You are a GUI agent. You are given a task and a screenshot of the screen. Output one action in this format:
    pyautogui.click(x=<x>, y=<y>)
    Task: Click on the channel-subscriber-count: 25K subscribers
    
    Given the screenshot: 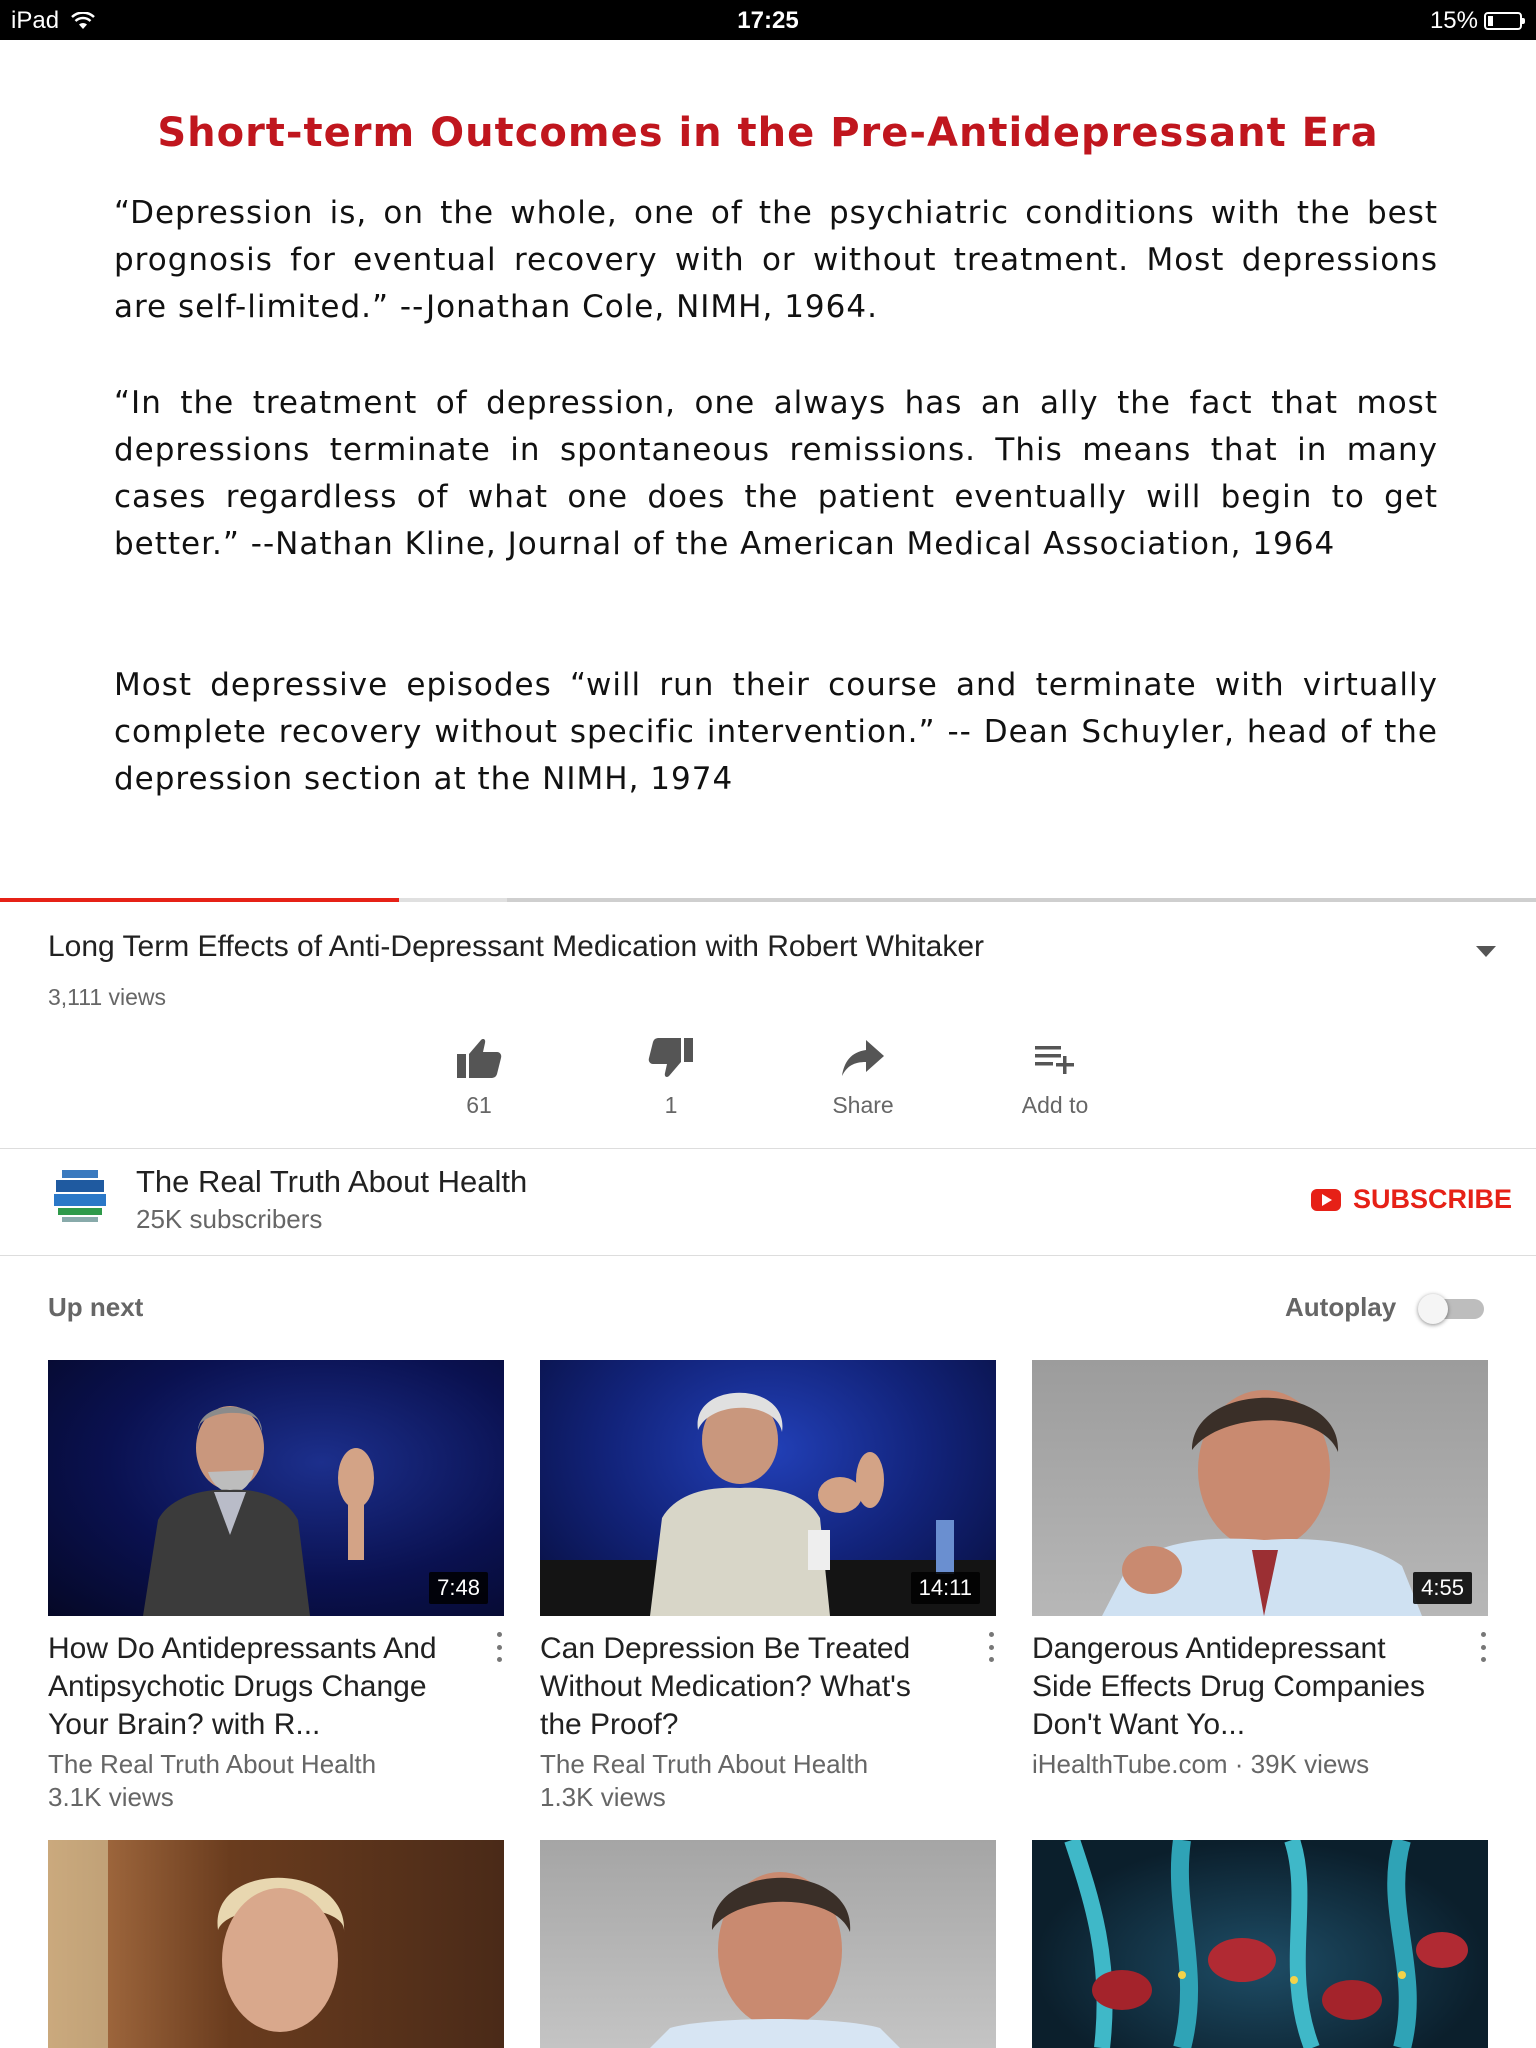 What is the action you would take?
    pyautogui.click(x=229, y=1219)
    